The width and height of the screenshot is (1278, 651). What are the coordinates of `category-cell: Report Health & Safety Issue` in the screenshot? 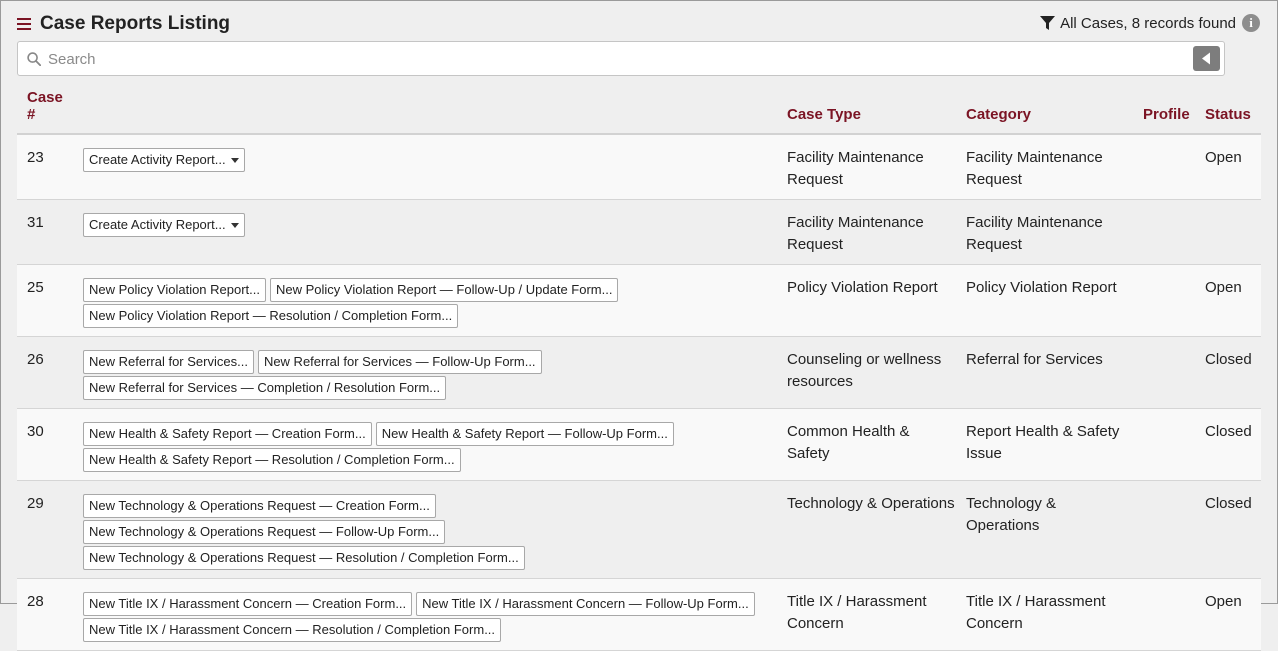 It's located at (1043, 442).